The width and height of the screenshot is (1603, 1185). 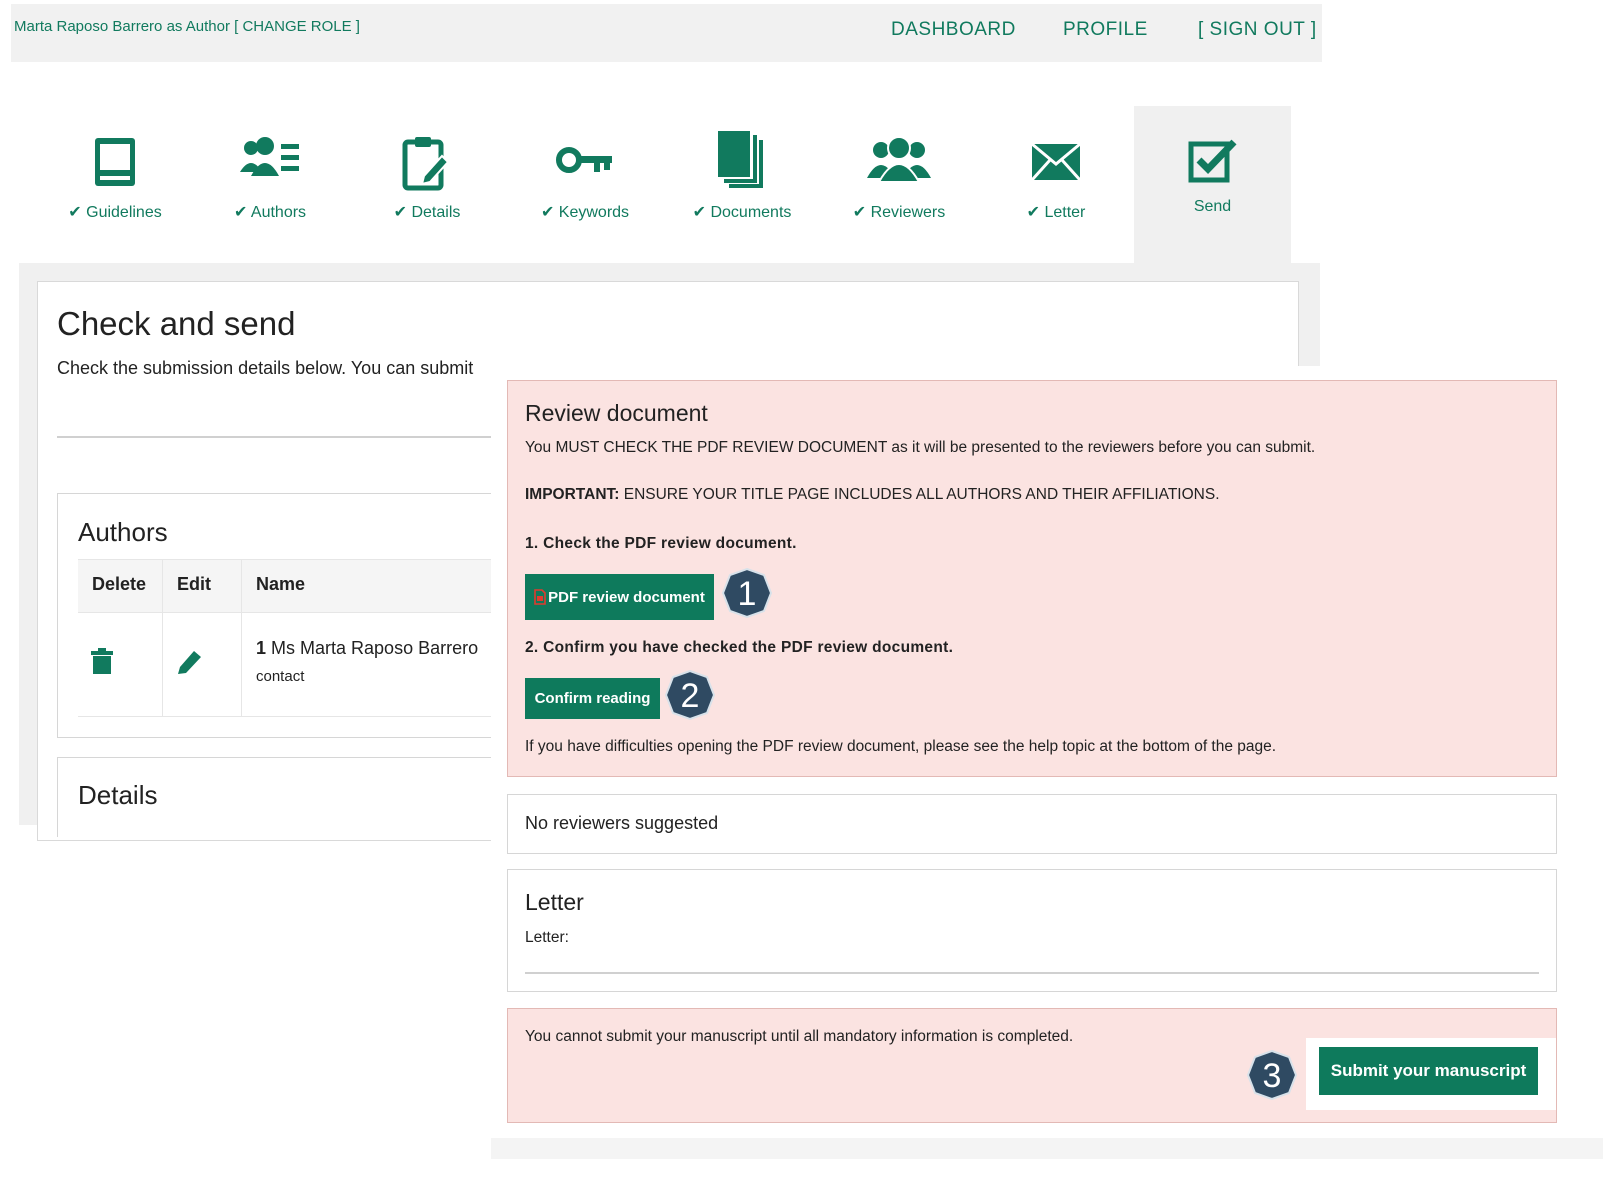 I want to click on nav-dashboard: DASHBOARD, so click(x=953, y=30).